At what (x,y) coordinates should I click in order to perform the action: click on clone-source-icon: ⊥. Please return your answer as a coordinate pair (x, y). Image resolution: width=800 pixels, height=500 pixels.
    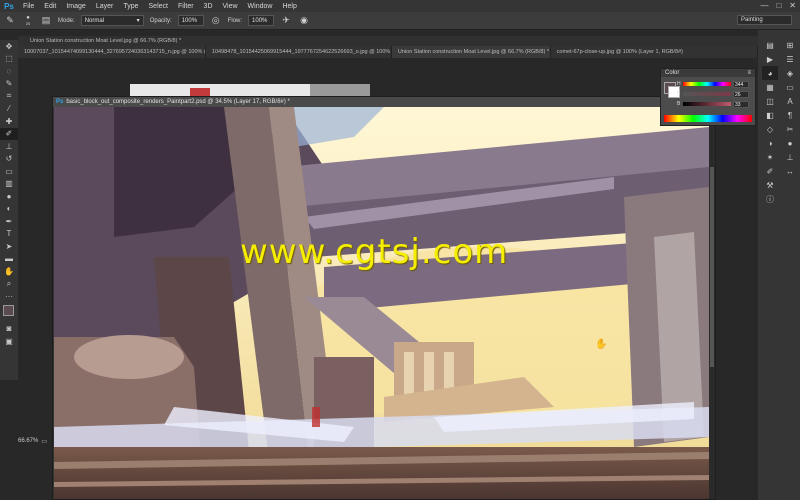
    Looking at the image, I should click on (790, 157).